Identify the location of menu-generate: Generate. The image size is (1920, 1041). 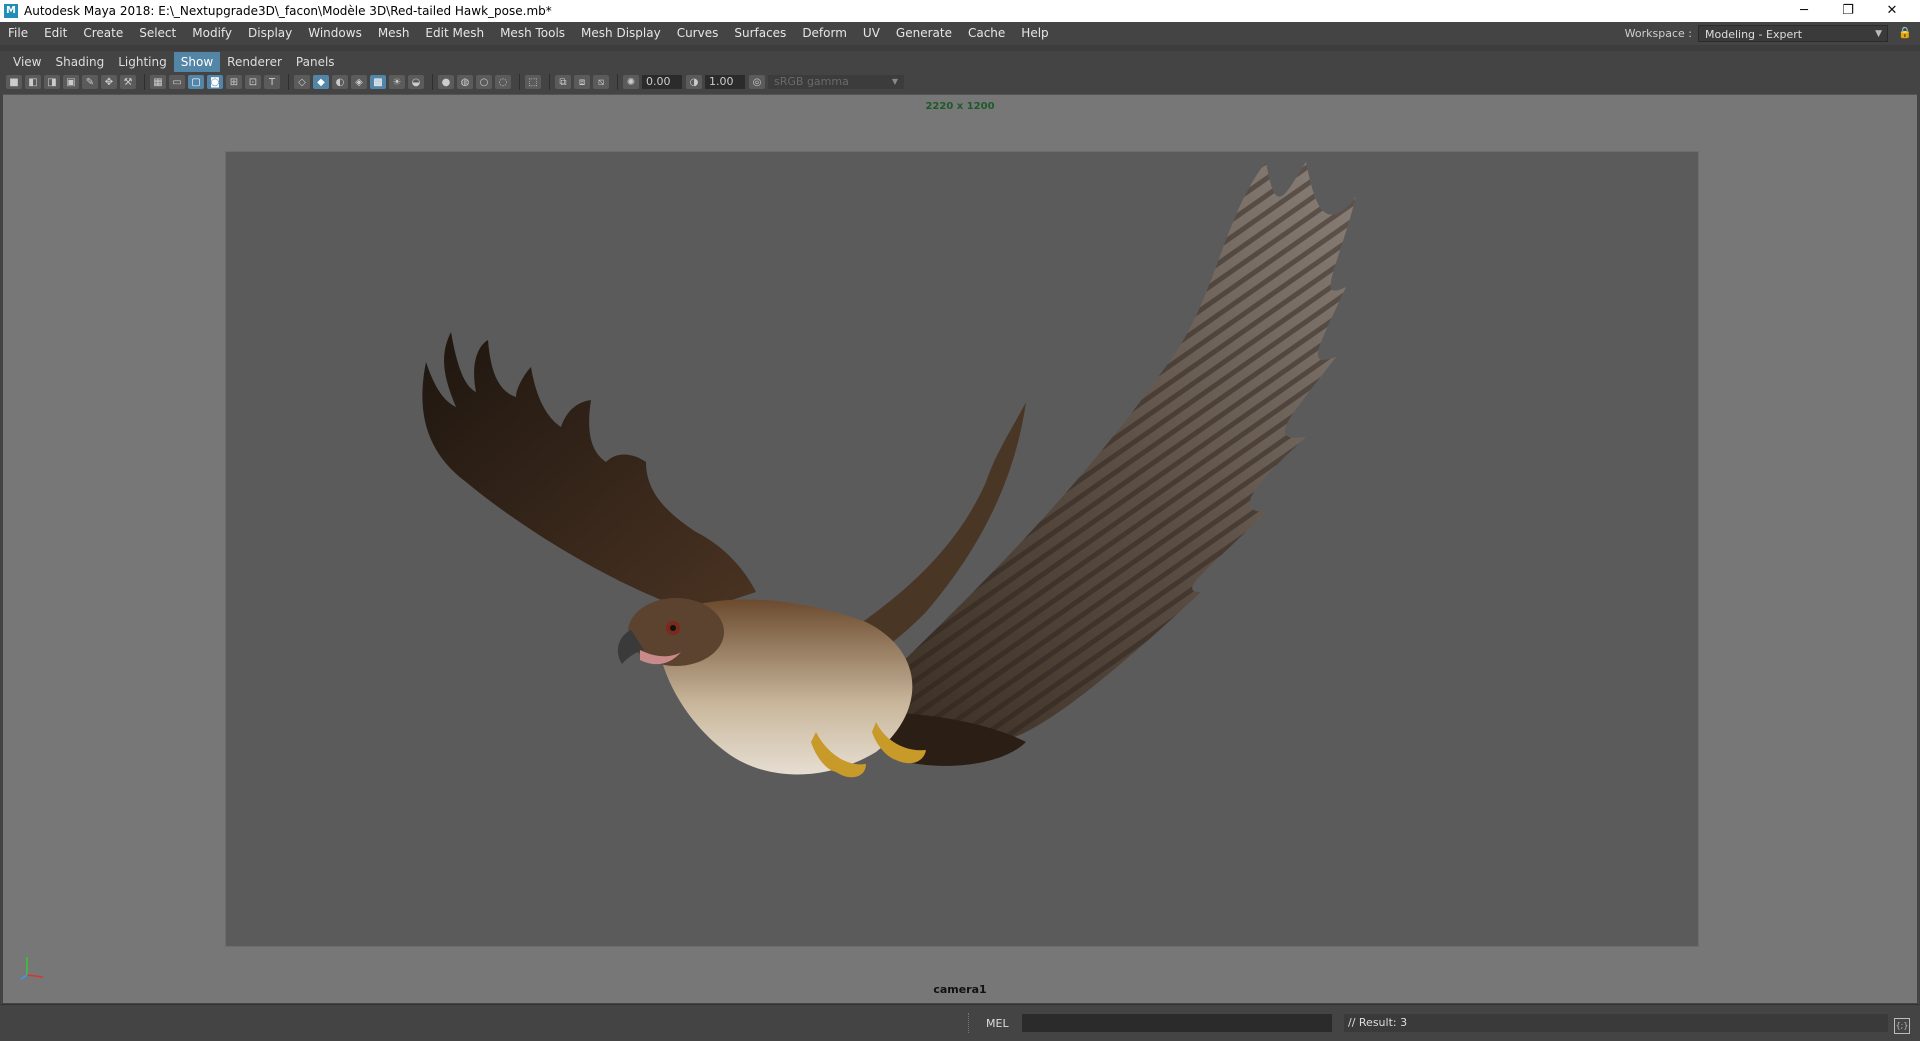
(924, 33).